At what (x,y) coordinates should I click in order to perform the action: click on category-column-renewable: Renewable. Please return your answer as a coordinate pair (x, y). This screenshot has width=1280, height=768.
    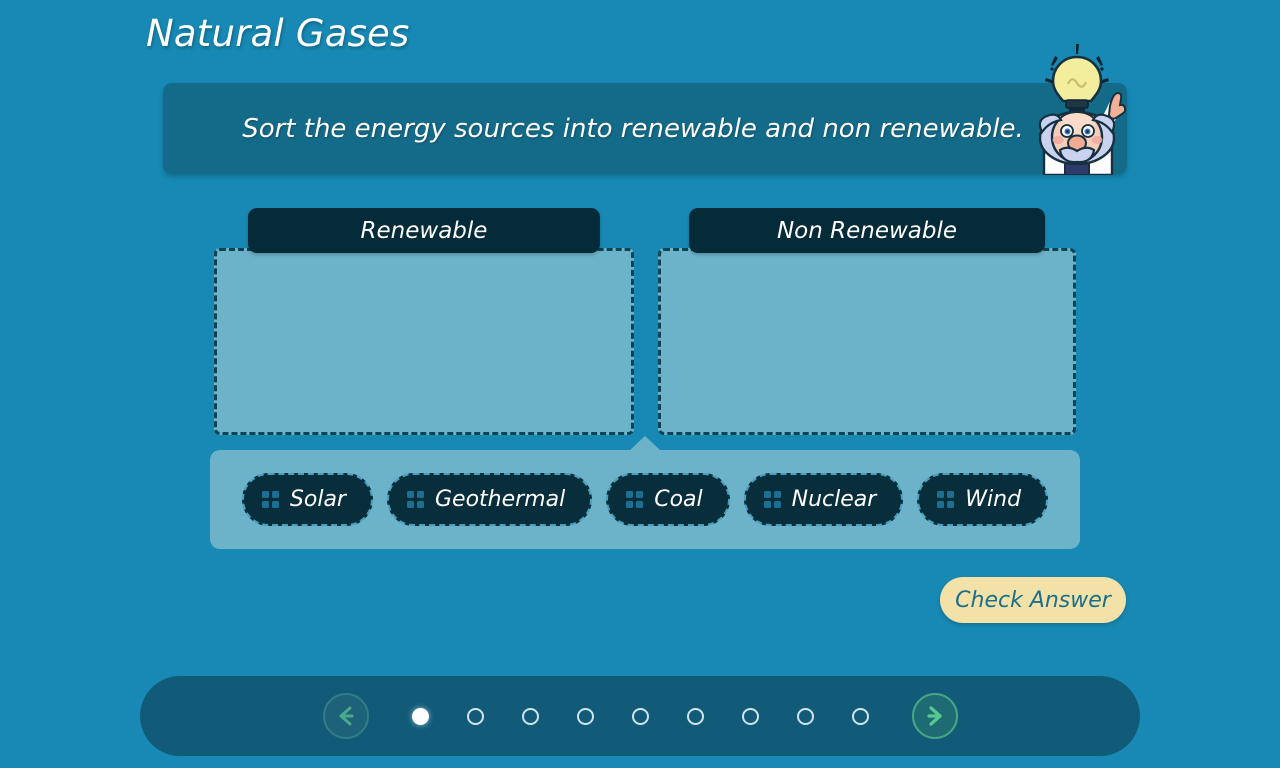
    Looking at the image, I should click on (424, 321).